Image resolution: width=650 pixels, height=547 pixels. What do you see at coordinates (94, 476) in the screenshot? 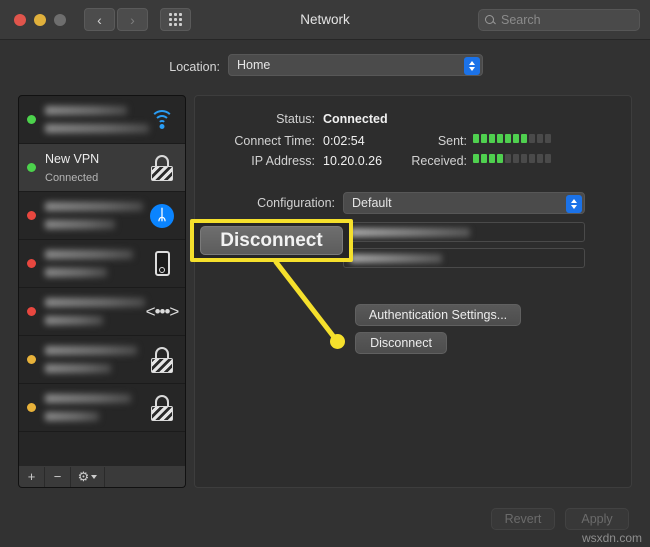
I see `chevron-down-icon` at bounding box center [94, 476].